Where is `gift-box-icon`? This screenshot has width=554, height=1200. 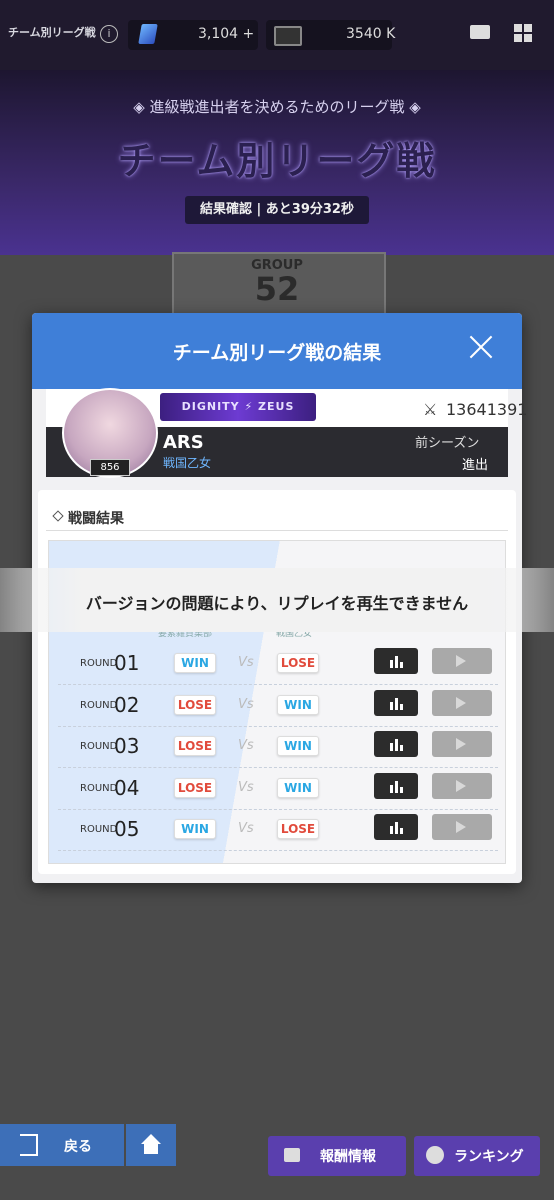
gift-box-icon is located at coordinates (292, 1155).